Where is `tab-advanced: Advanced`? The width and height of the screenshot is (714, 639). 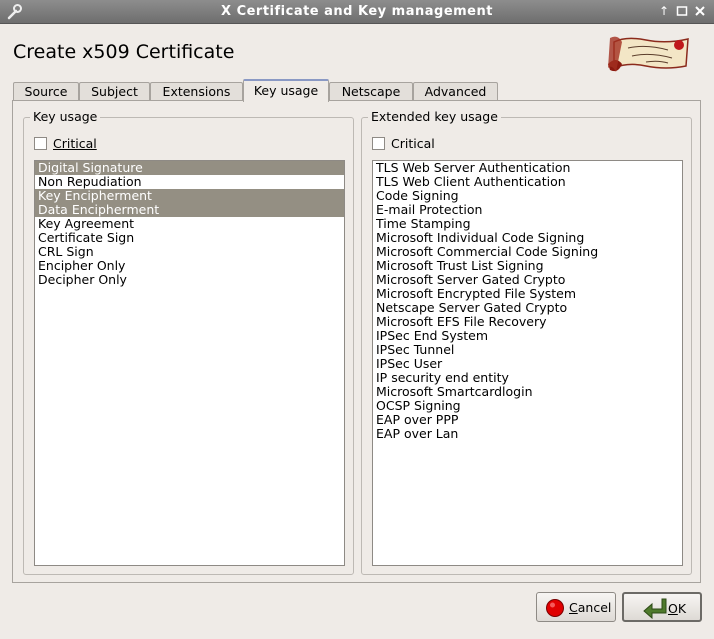
tab-advanced: Advanced is located at coordinates (455, 91).